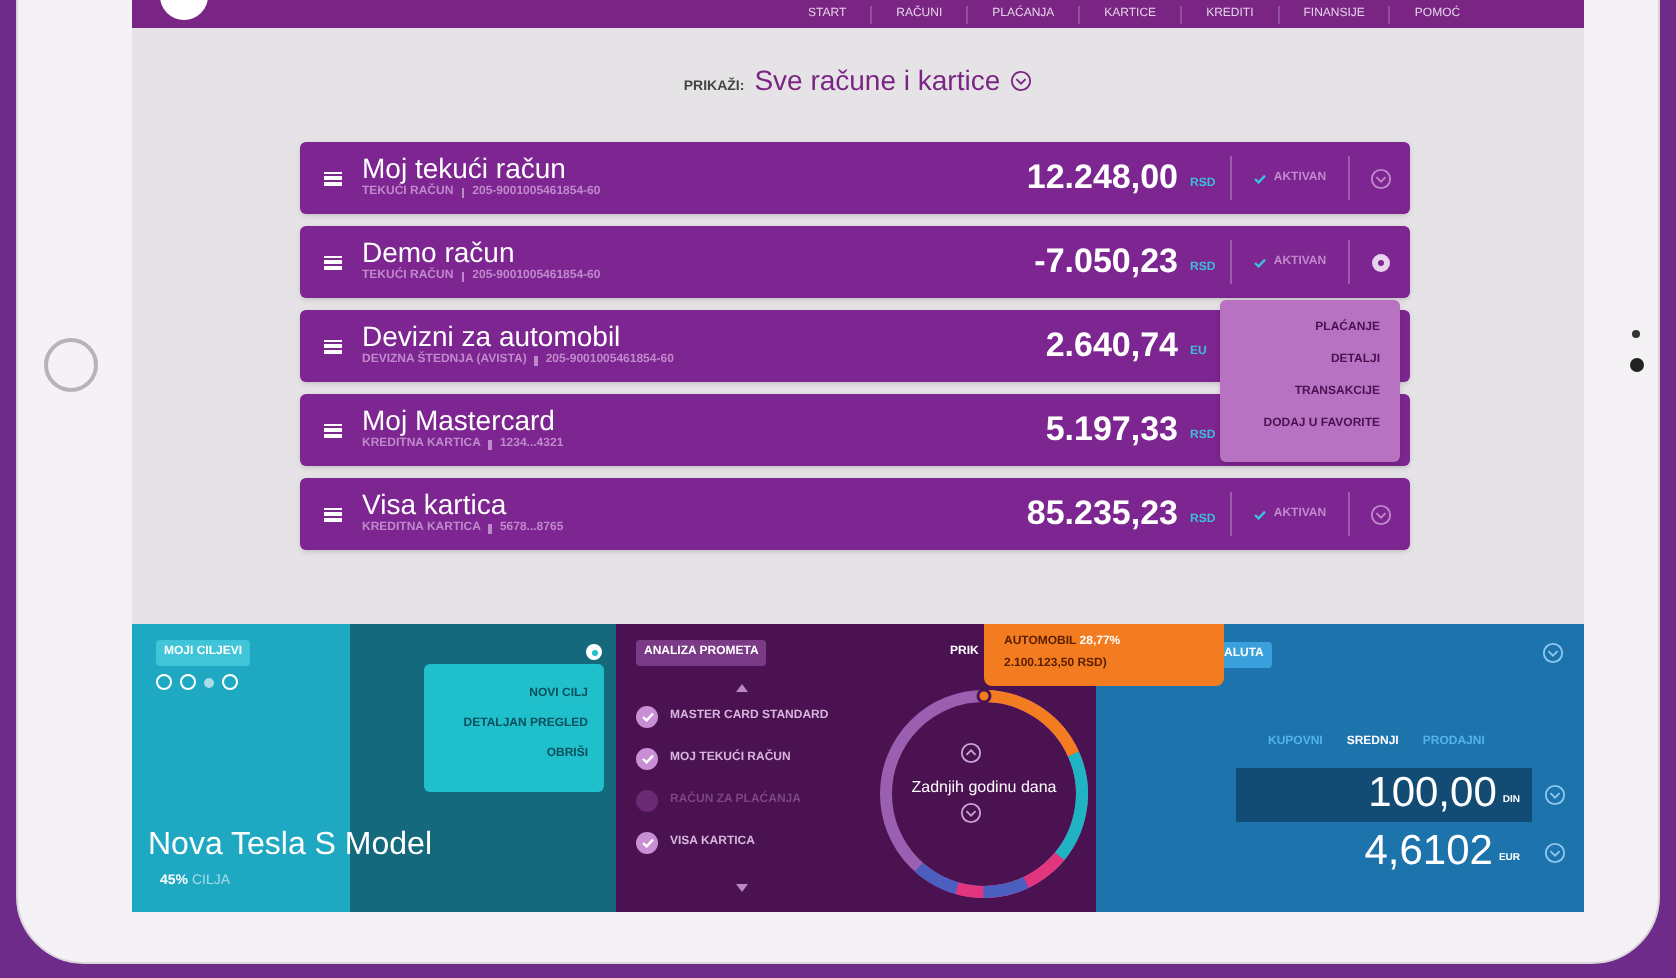 This screenshot has height=978, width=1676. What do you see at coordinates (465, 169) in the screenshot?
I see `account-name: Moj tekući račun` at bounding box center [465, 169].